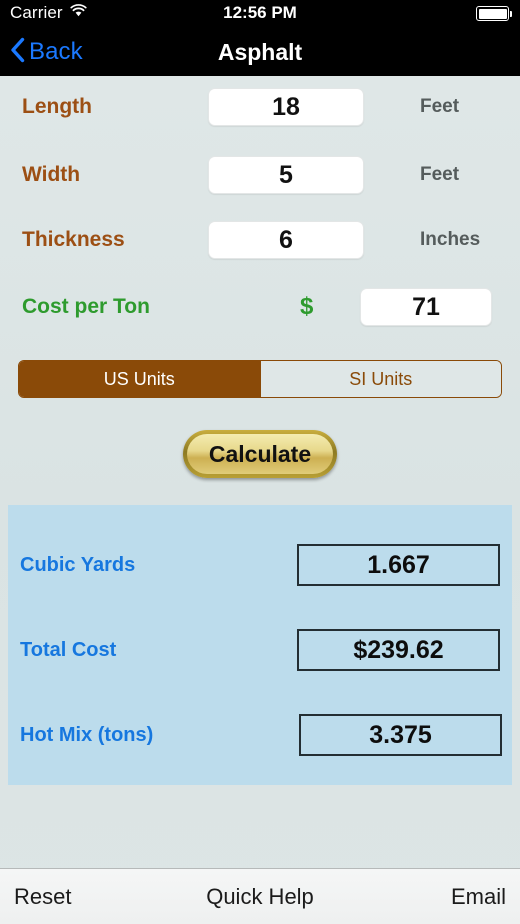 Image resolution: width=520 pixels, height=924 pixels. I want to click on segment-si-units: SI Units, so click(380, 379).